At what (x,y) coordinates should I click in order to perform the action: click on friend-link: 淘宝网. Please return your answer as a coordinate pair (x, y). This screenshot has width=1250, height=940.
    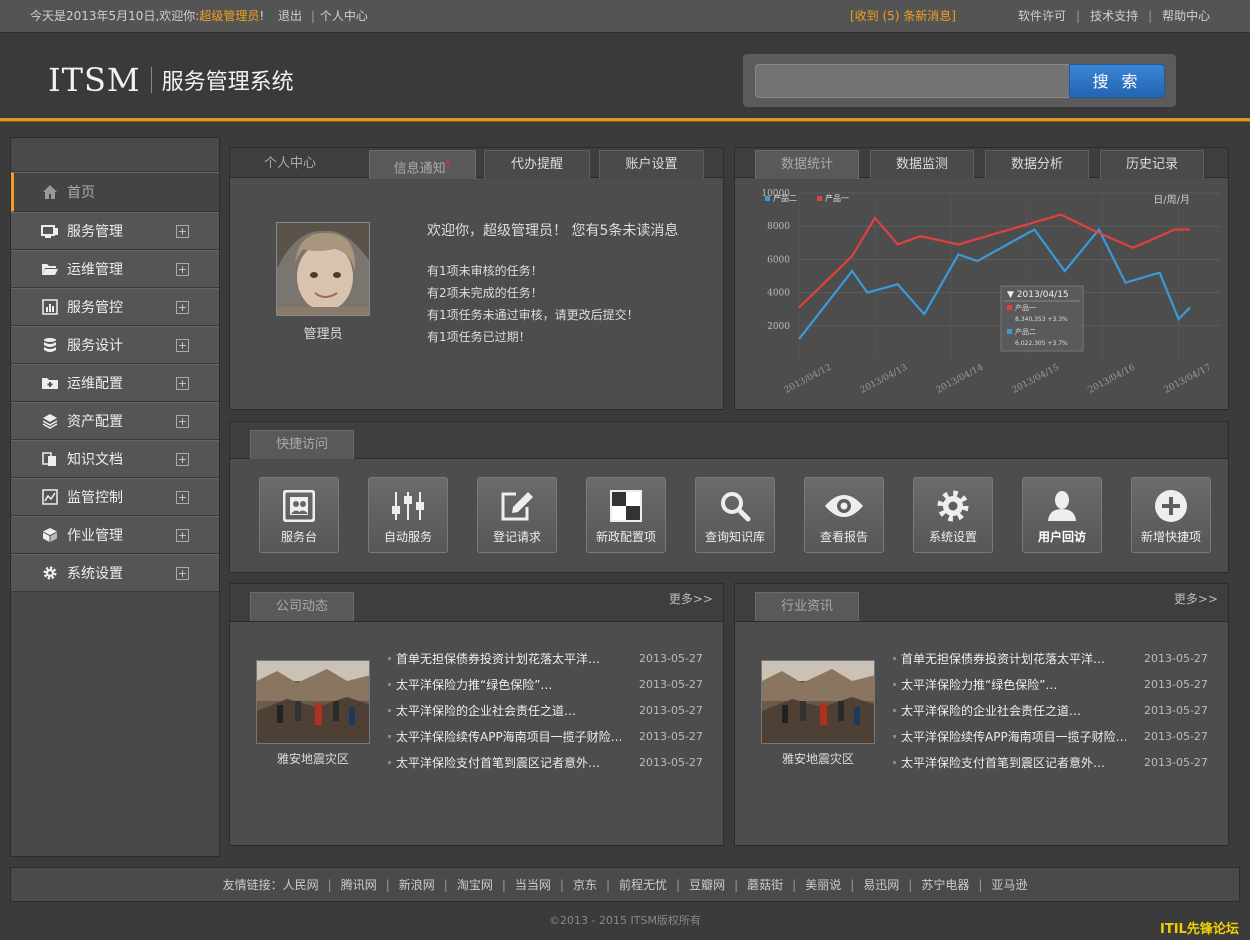
    Looking at the image, I should click on (475, 885).